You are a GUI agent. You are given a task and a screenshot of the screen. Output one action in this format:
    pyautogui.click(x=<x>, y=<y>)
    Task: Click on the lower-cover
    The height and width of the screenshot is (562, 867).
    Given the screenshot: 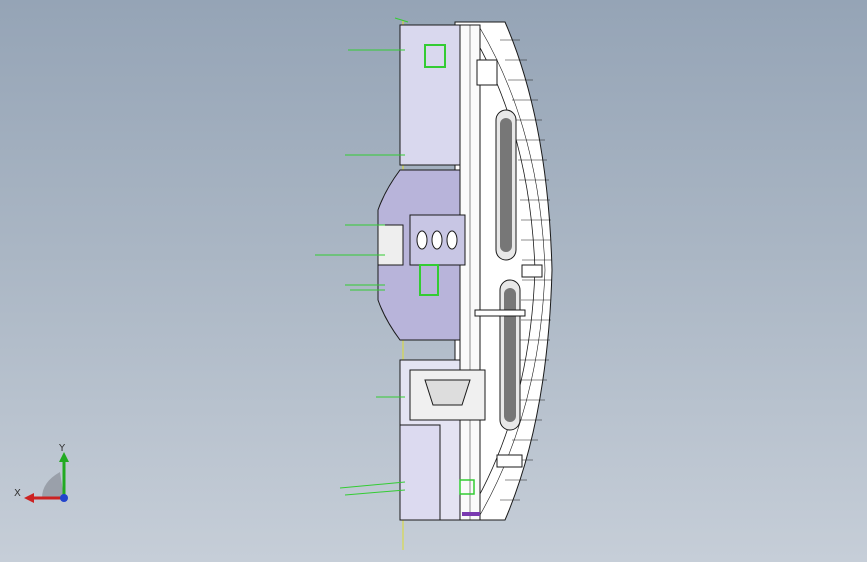 What is the action you would take?
    pyautogui.click(x=420, y=472)
    